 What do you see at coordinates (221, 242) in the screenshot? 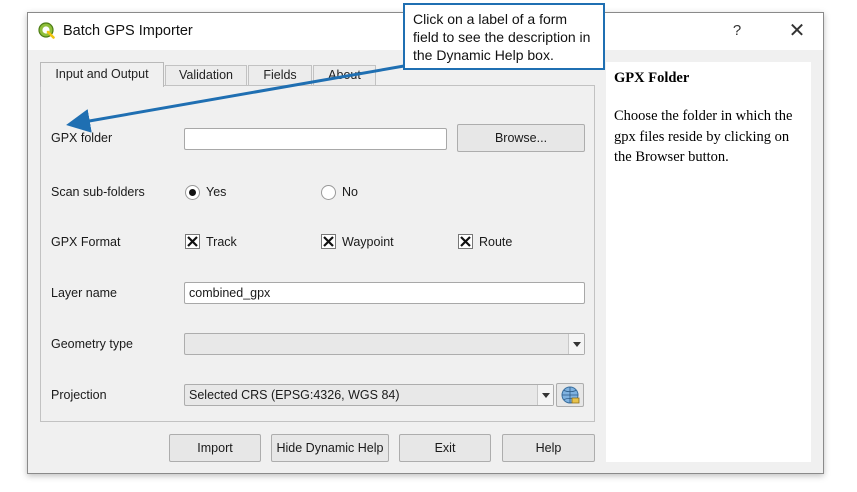
I see `track-label: Track` at bounding box center [221, 242].